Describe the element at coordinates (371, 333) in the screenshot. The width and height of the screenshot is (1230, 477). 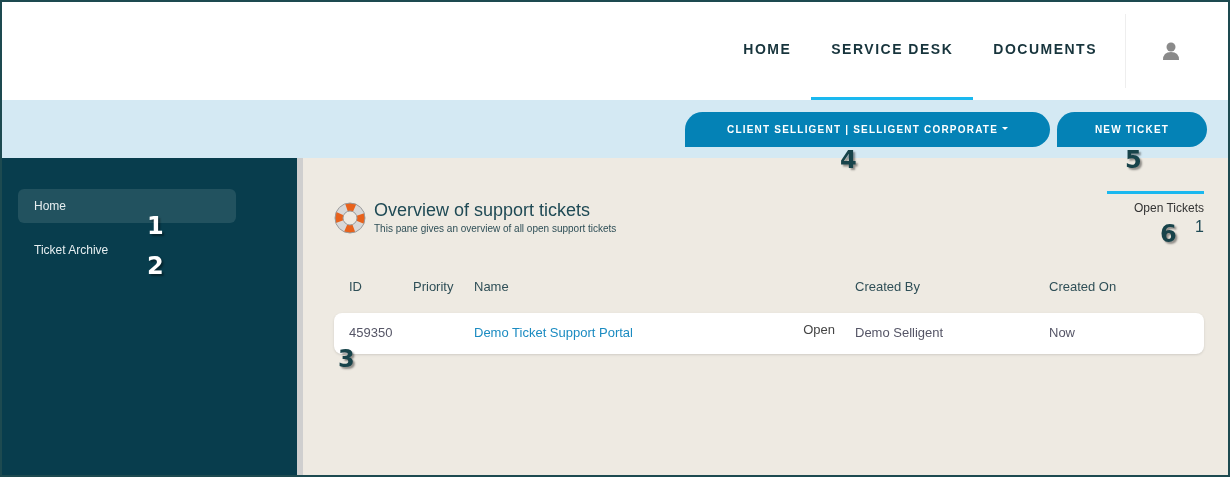
I see `table-cell-text: 459350` at that location.